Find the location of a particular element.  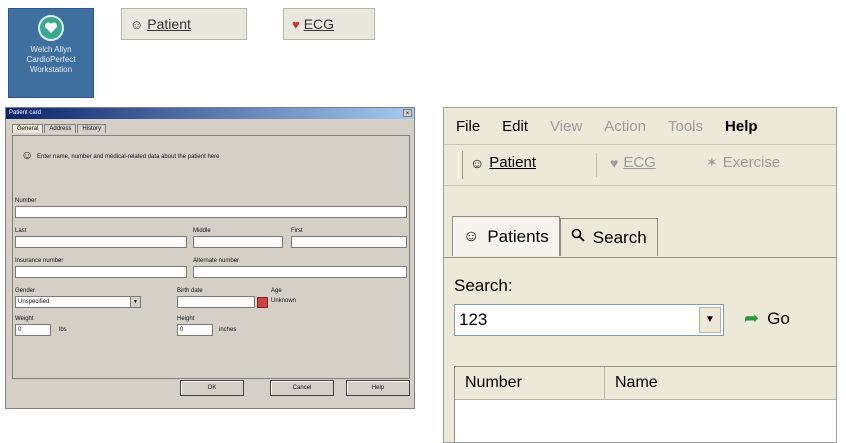

number-field is located at coordinates (211, 212).